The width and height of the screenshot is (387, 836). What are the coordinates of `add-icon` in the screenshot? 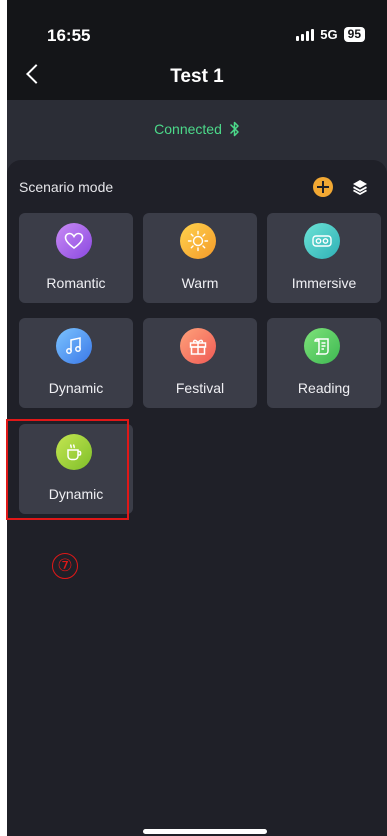 It's located at (323, 187).